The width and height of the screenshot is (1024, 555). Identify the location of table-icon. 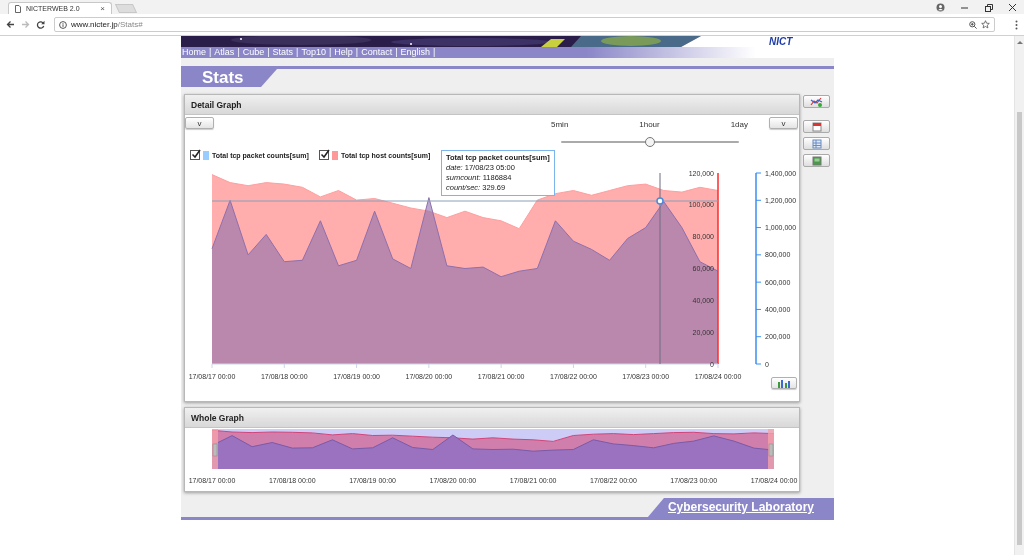
(816, 143).